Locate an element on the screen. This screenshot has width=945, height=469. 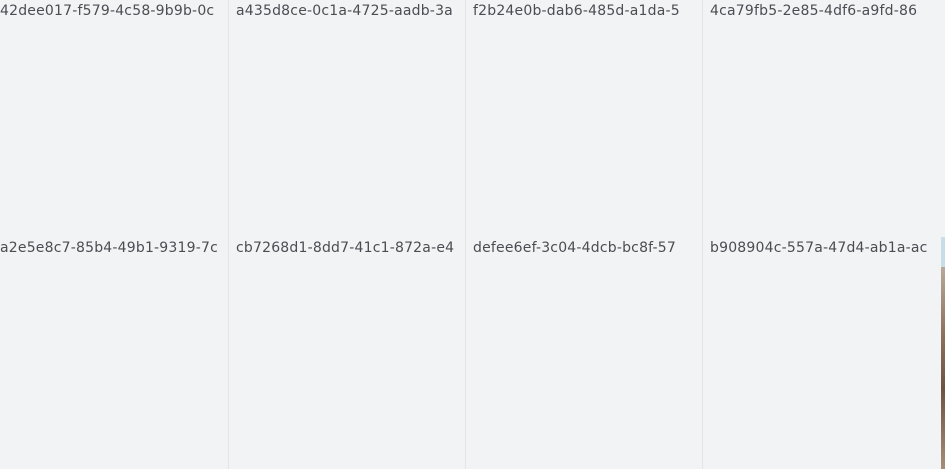
gallery-tile: a2e5e8c7-85b4-49b1-9319-7c is located at coordinates (113, 353).